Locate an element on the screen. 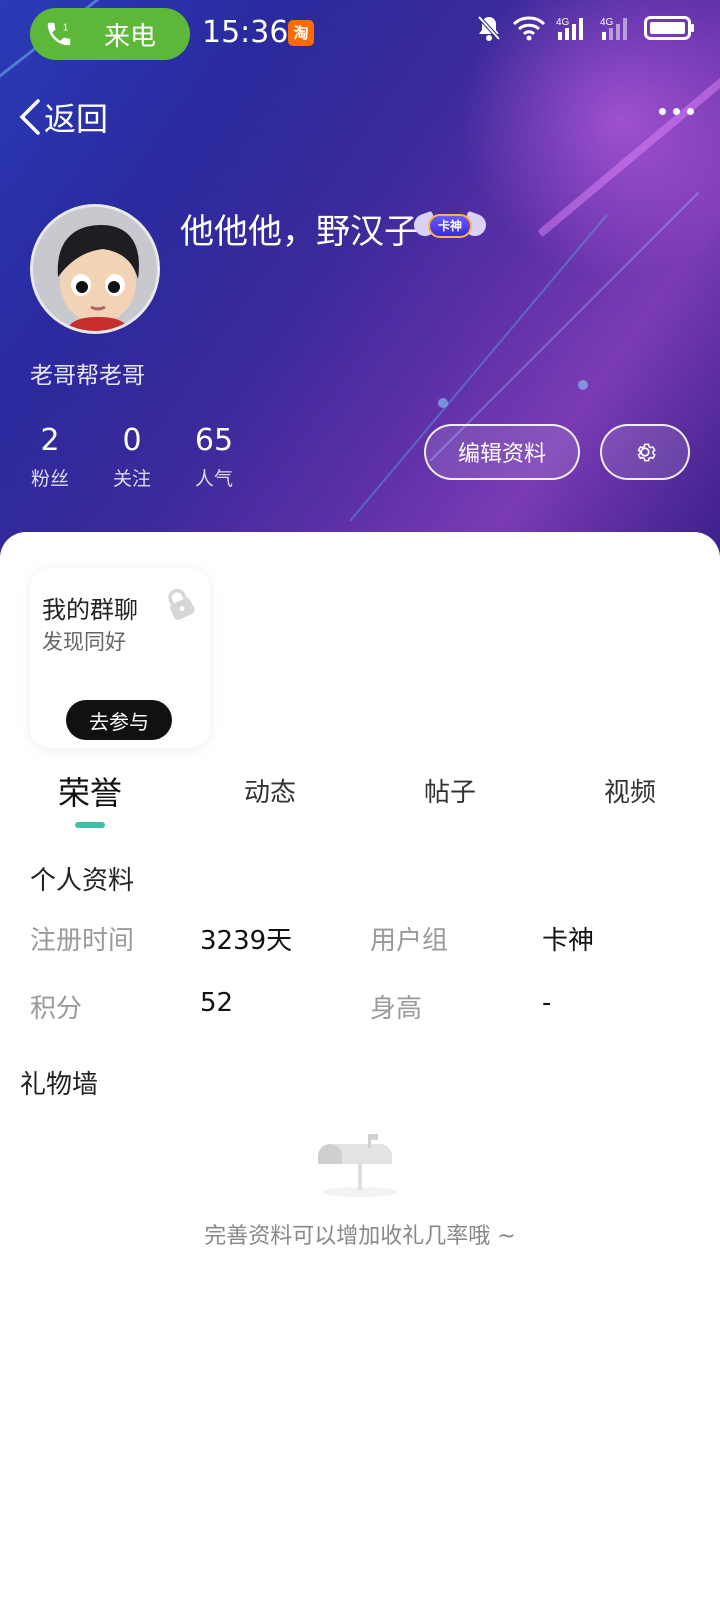  badge-text: 卡神 is located at coordinates (450, 226).